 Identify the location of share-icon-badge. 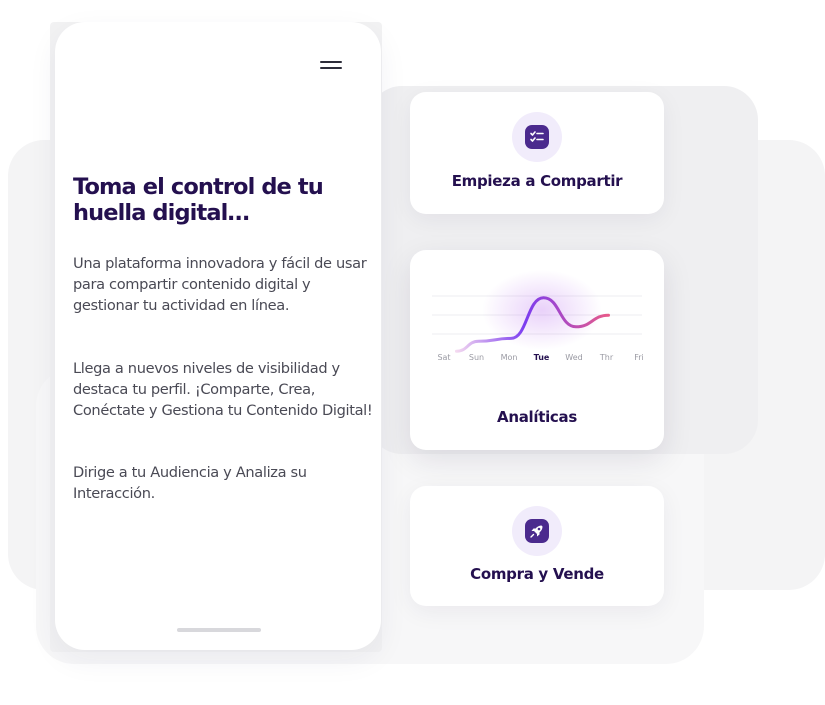
(537, 137).